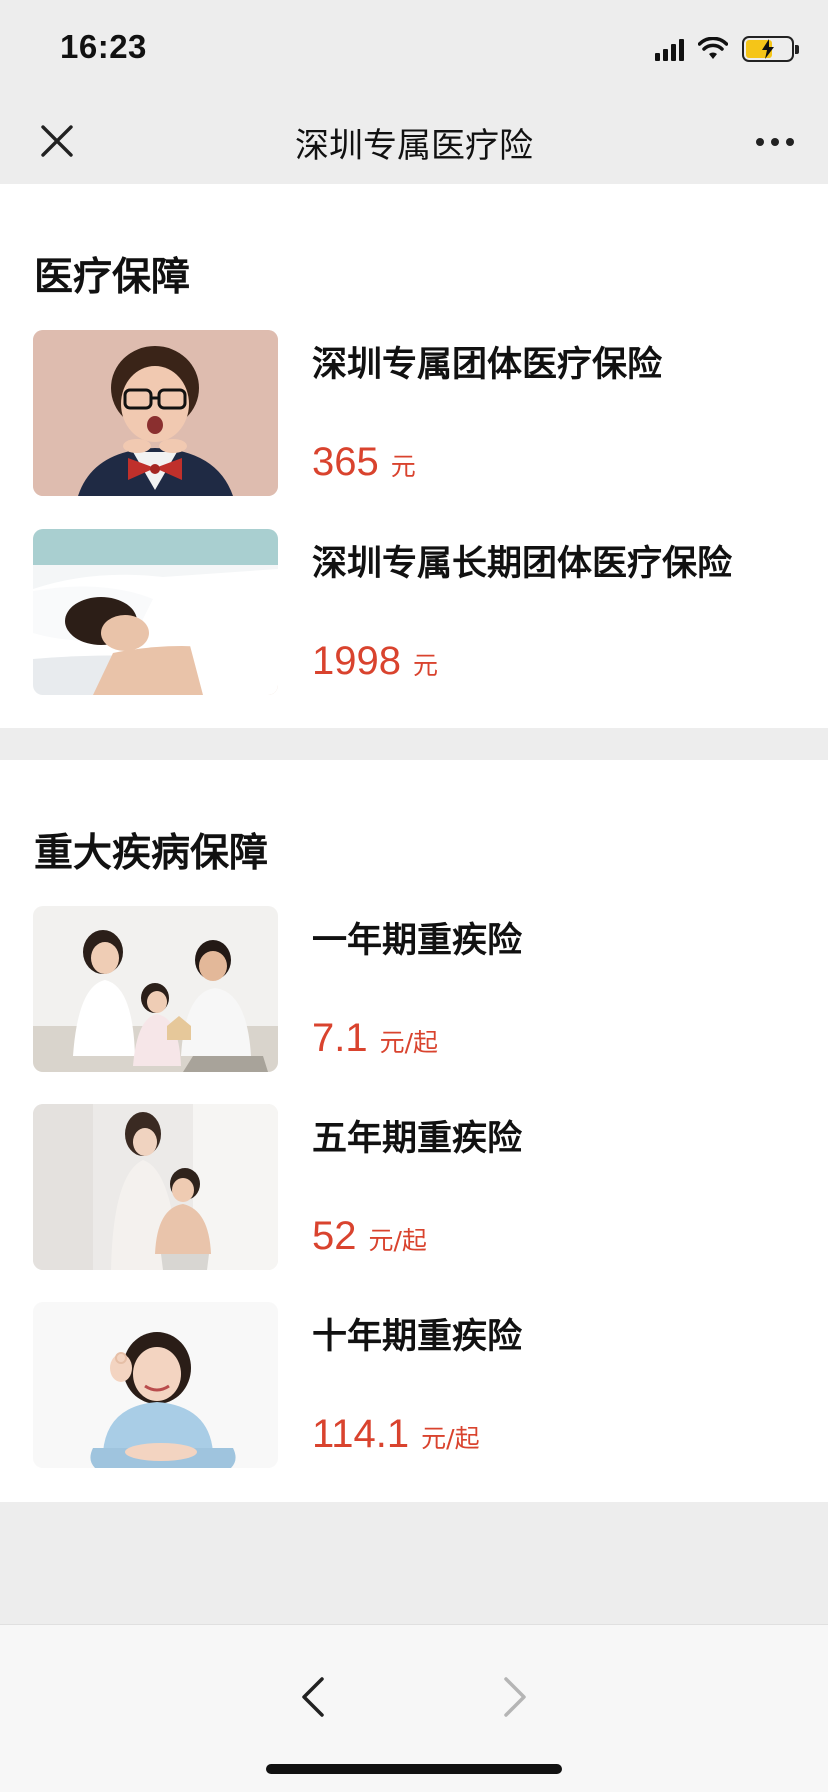 This screenshot has height=1792, width=828. I want to click on section-title: 重大疾病保障, so click(151, 853).